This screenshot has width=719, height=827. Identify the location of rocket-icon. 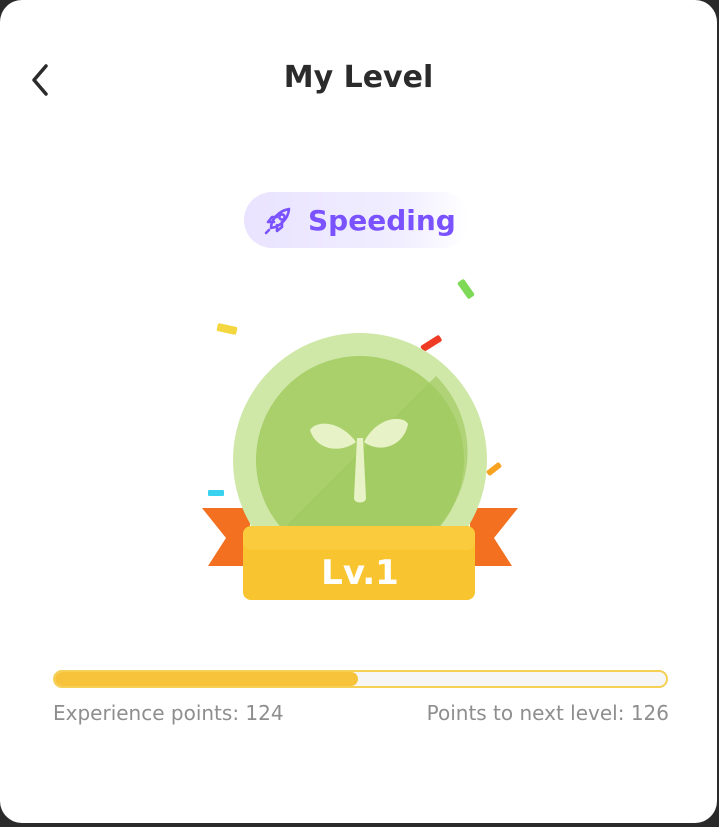
(277, 221).